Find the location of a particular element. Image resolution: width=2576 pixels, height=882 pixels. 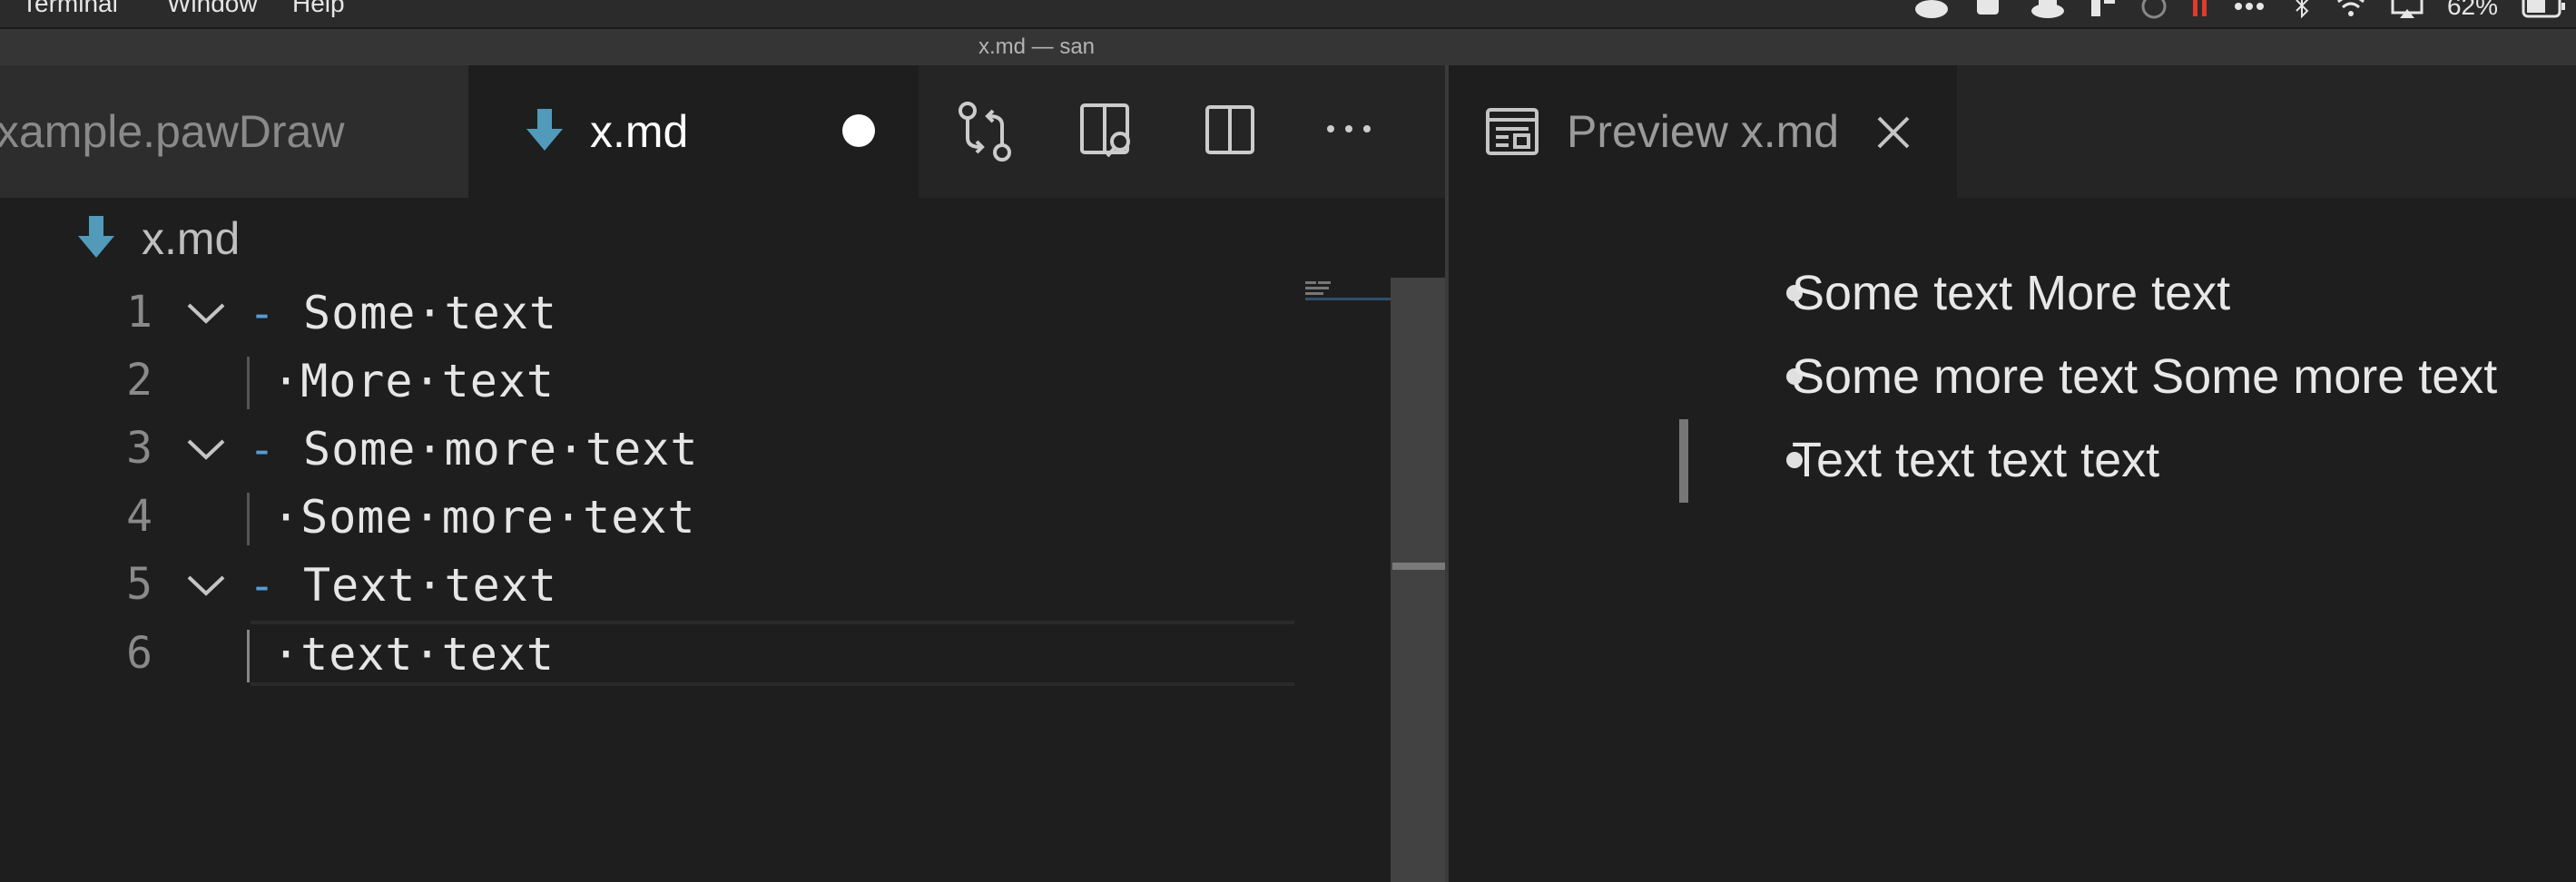

window-title: x.md — san is located at coordinates (1037, 46).